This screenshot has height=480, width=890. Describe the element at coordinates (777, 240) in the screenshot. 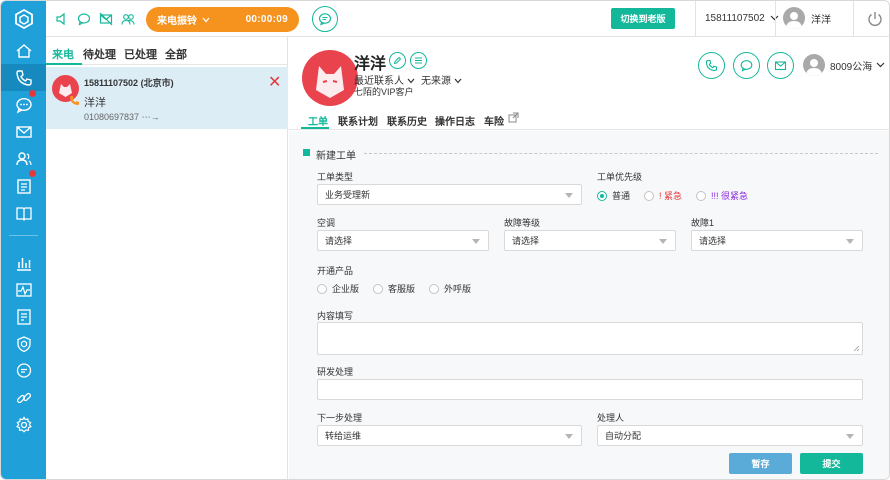

I see `fault1-select: 请选择` at that location.